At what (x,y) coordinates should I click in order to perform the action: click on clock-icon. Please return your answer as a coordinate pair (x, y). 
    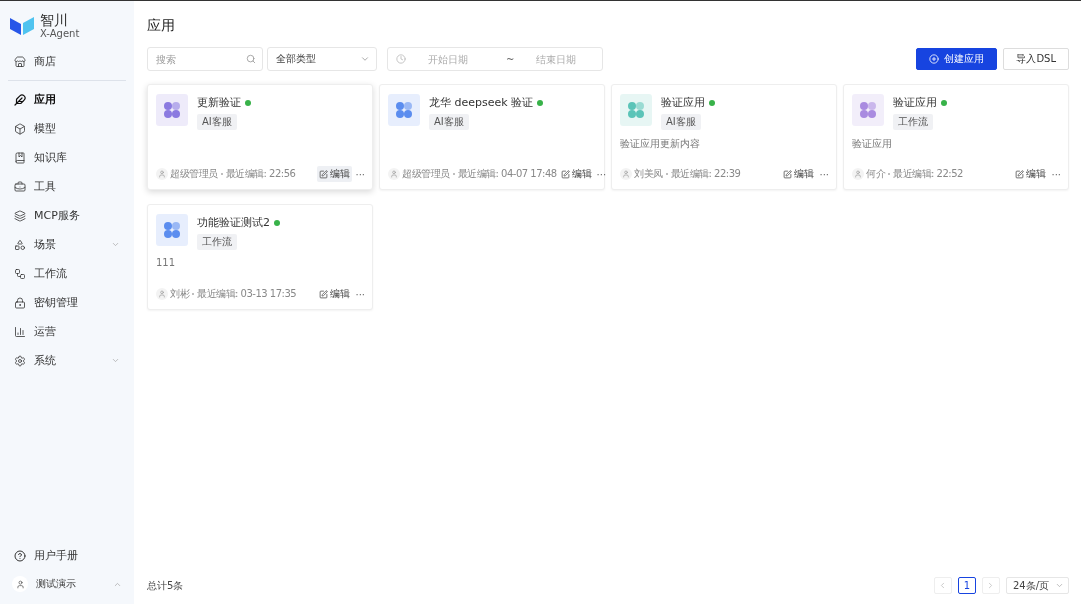
    Looking at the image, I should click on (401, 59).